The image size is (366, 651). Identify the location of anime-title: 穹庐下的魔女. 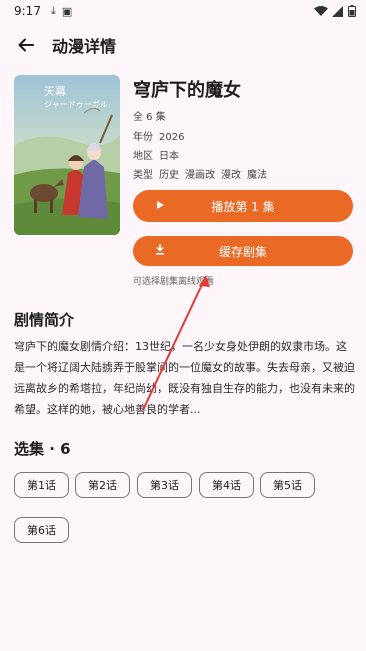
(187, 90).